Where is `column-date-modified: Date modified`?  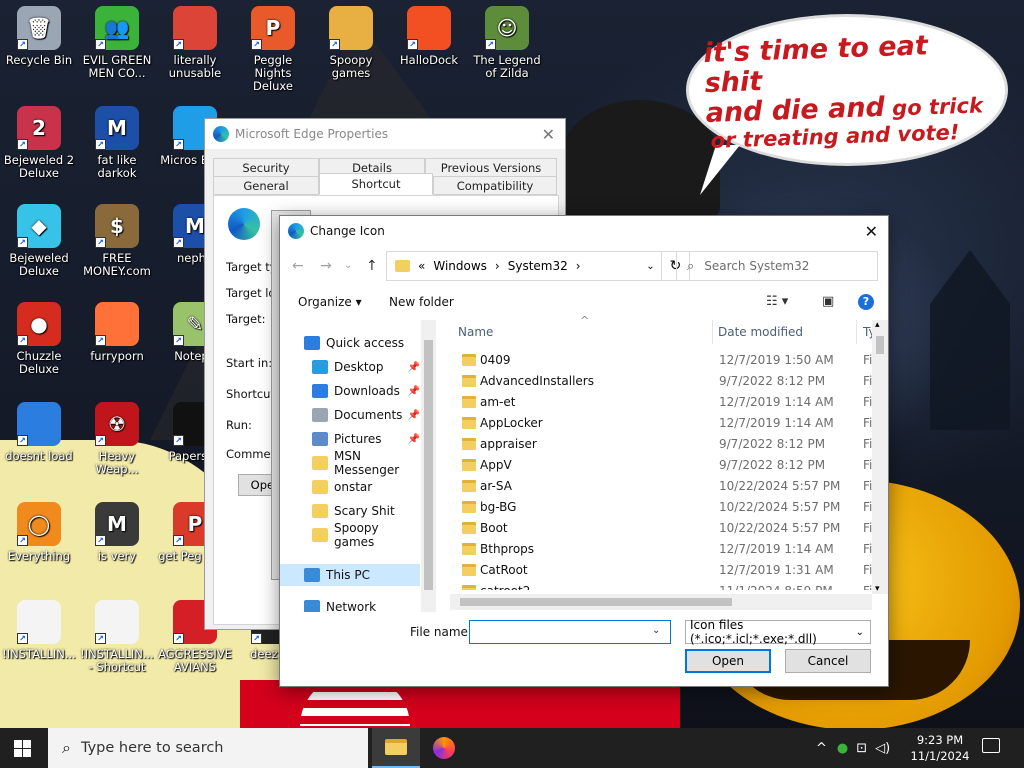 column-date-modified: Date modified is located at coordinates (760, 332).